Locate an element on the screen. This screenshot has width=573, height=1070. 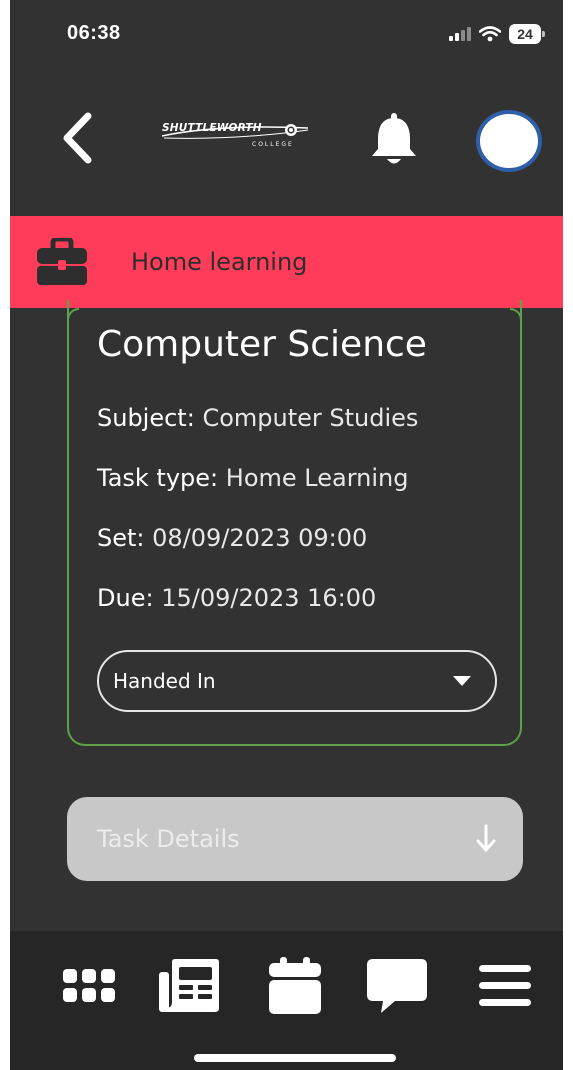
subject-value: Computer Studies is located at coordinates (310, 418).